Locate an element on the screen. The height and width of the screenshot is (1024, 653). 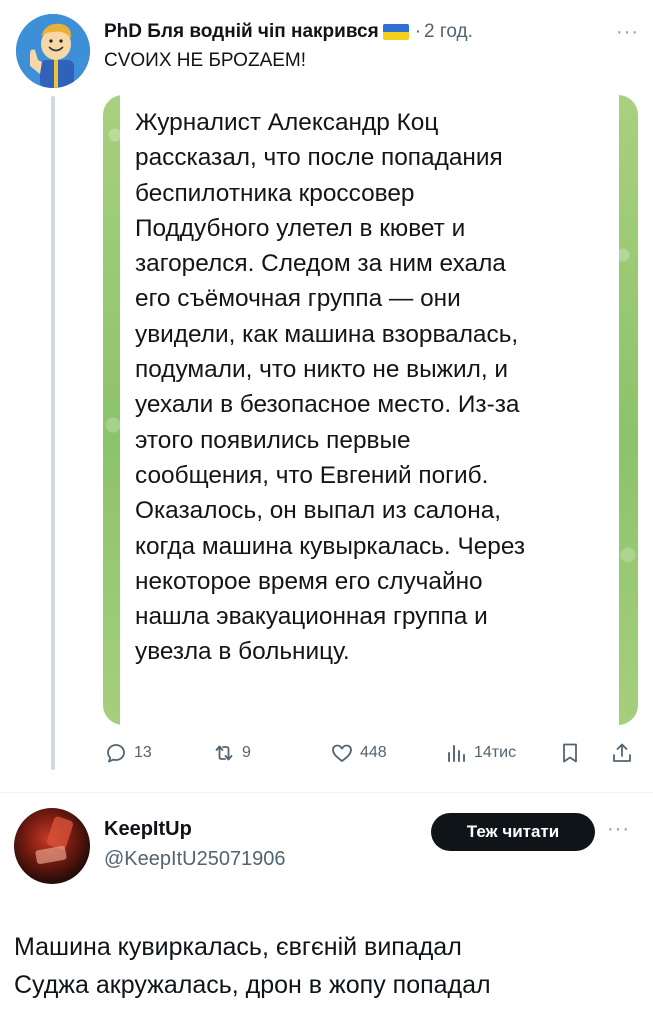
like-count: 448 is located at coordinates (373, 752).